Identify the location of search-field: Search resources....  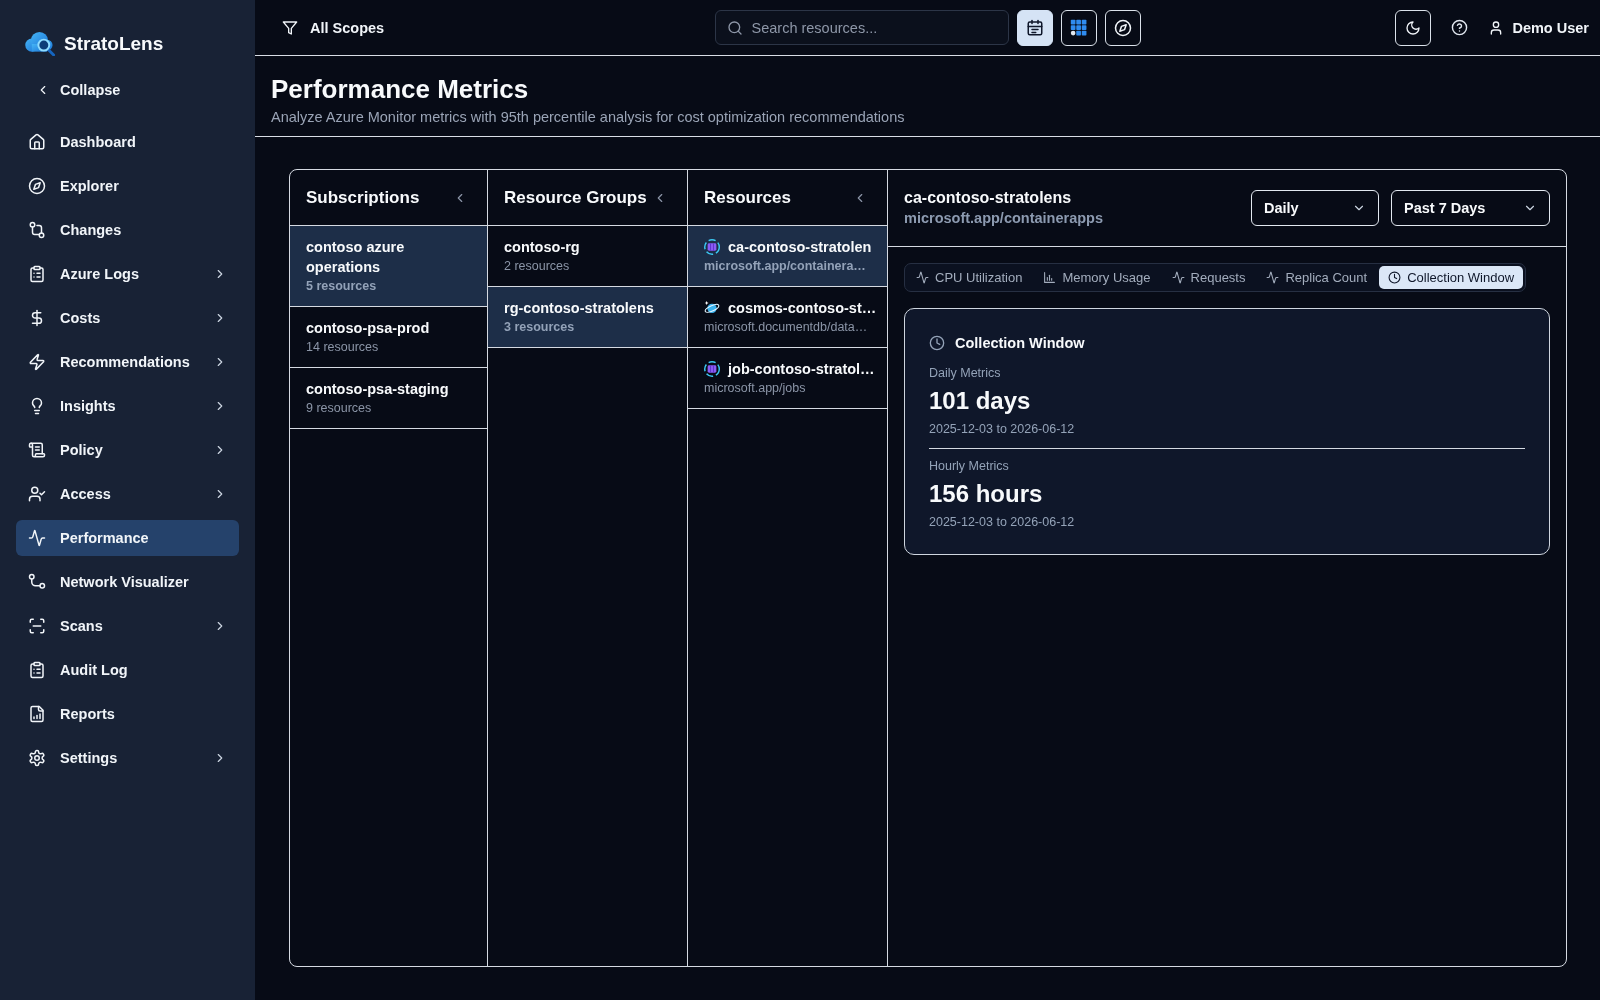
(861, 27).